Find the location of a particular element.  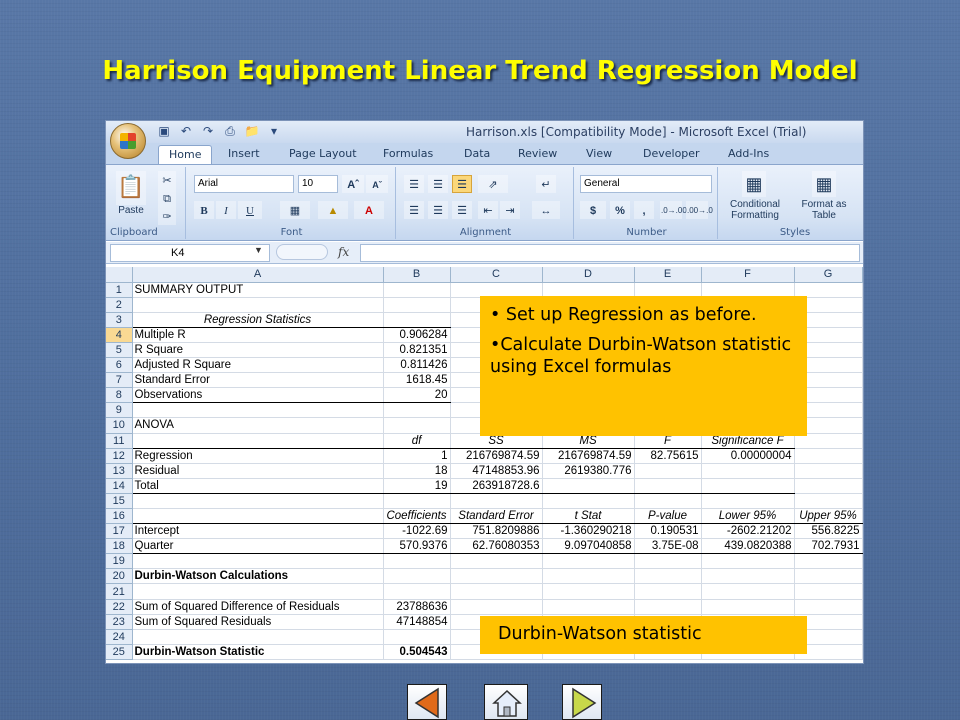

redo-icon: ↷ is located at coordinates (208, 131).